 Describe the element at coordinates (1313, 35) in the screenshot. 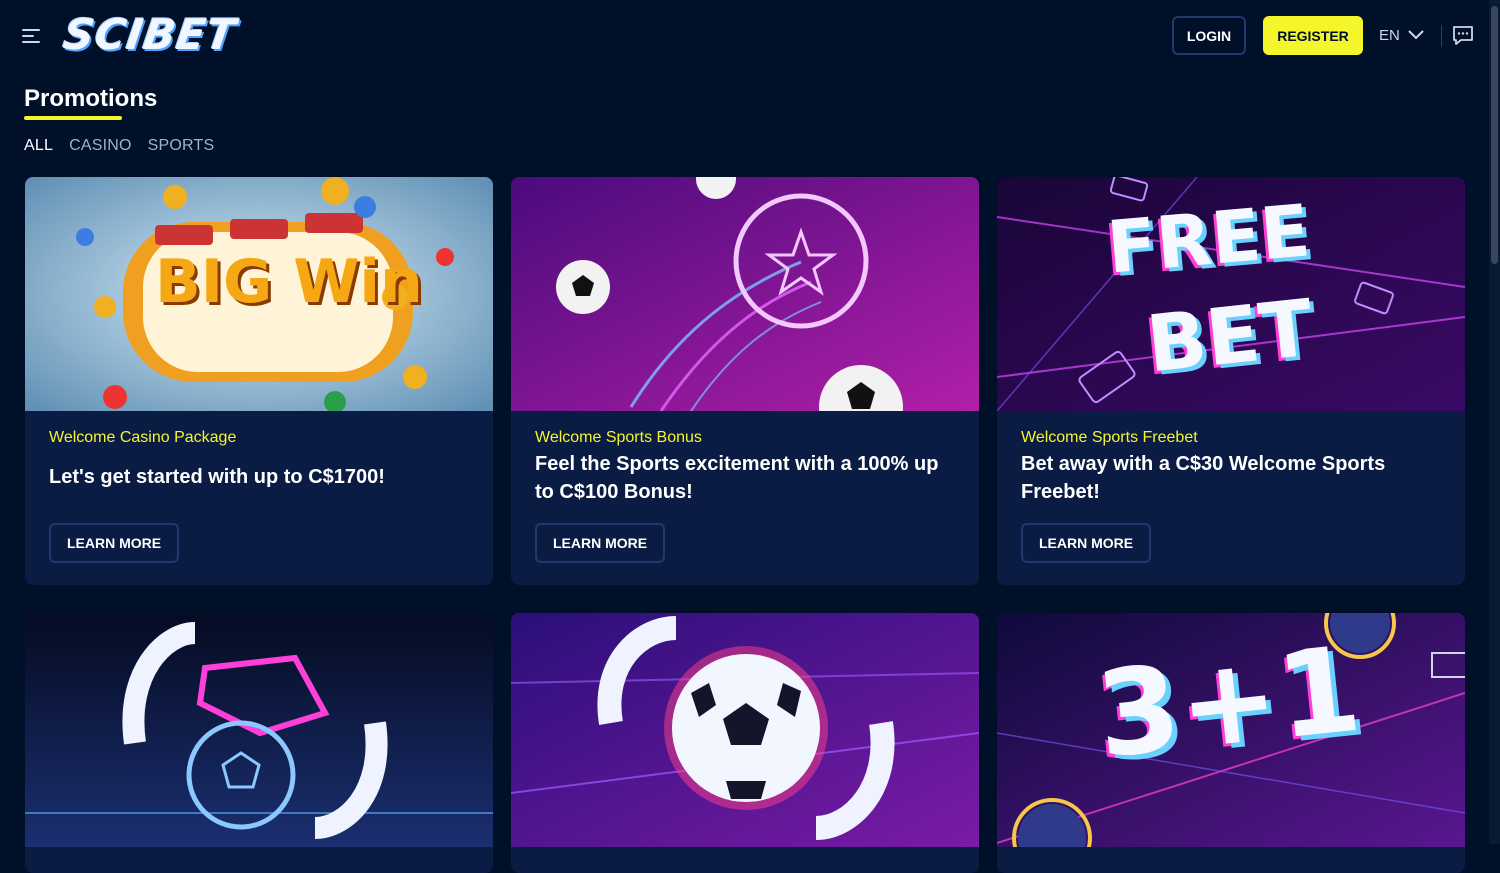

I see `register-button: REGISTER` at that location.